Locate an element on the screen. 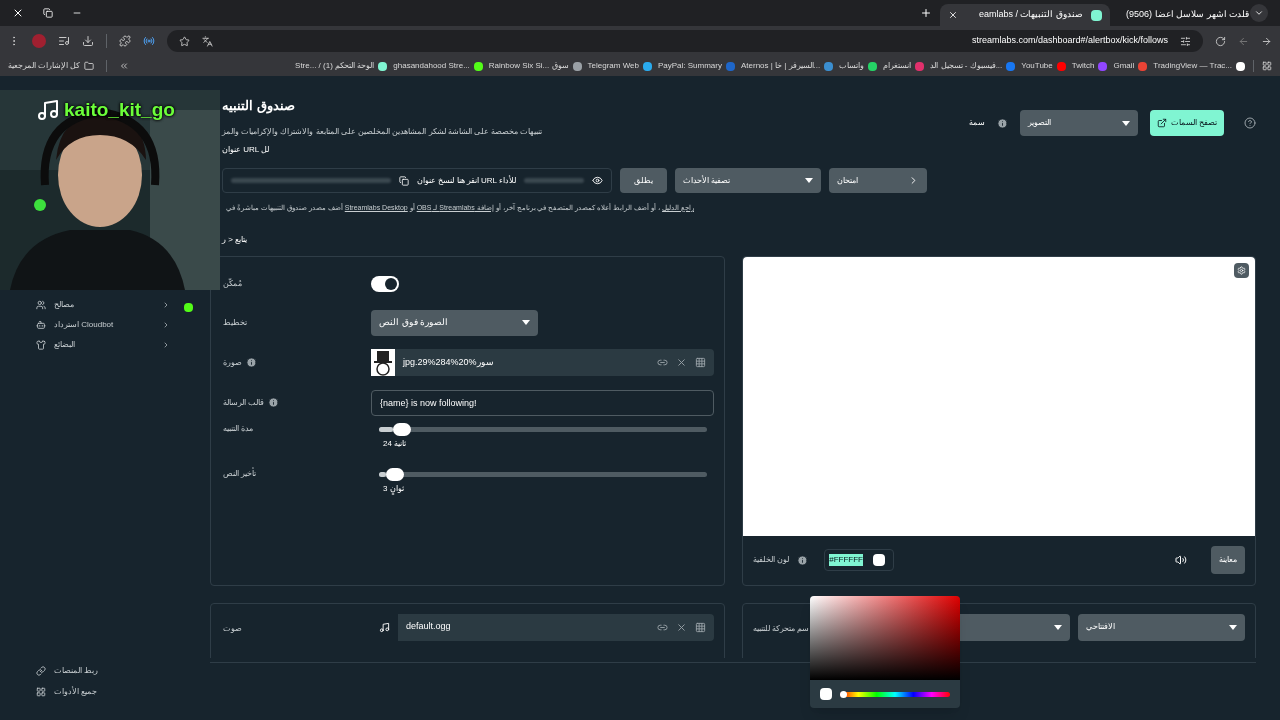  site-settings-icon is located at coordinates (1185, 41).